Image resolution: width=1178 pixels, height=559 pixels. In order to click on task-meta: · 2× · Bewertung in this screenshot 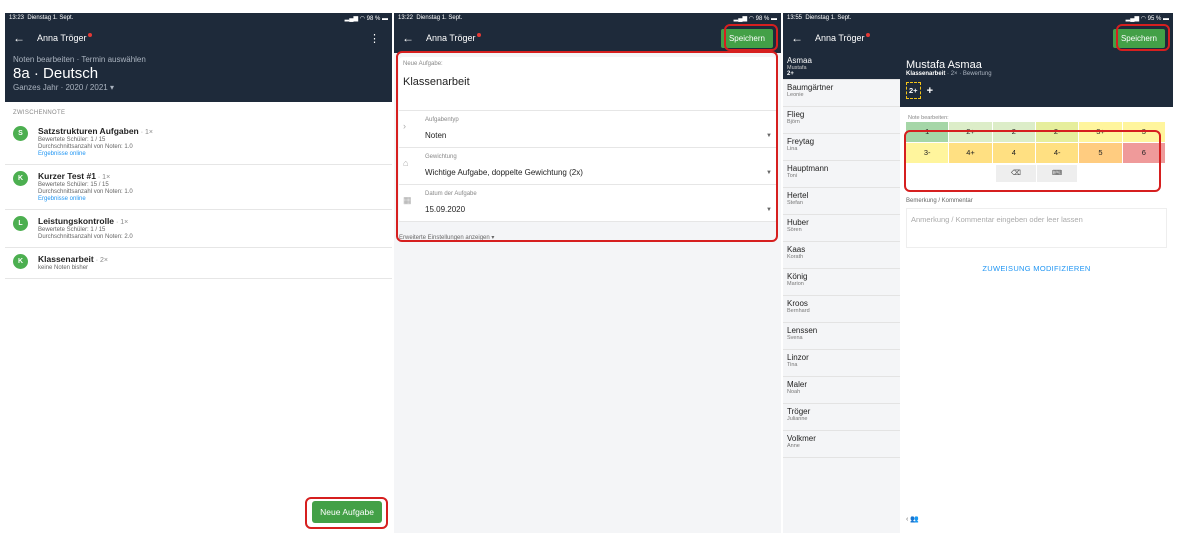, I will do `click(968, 74)`.